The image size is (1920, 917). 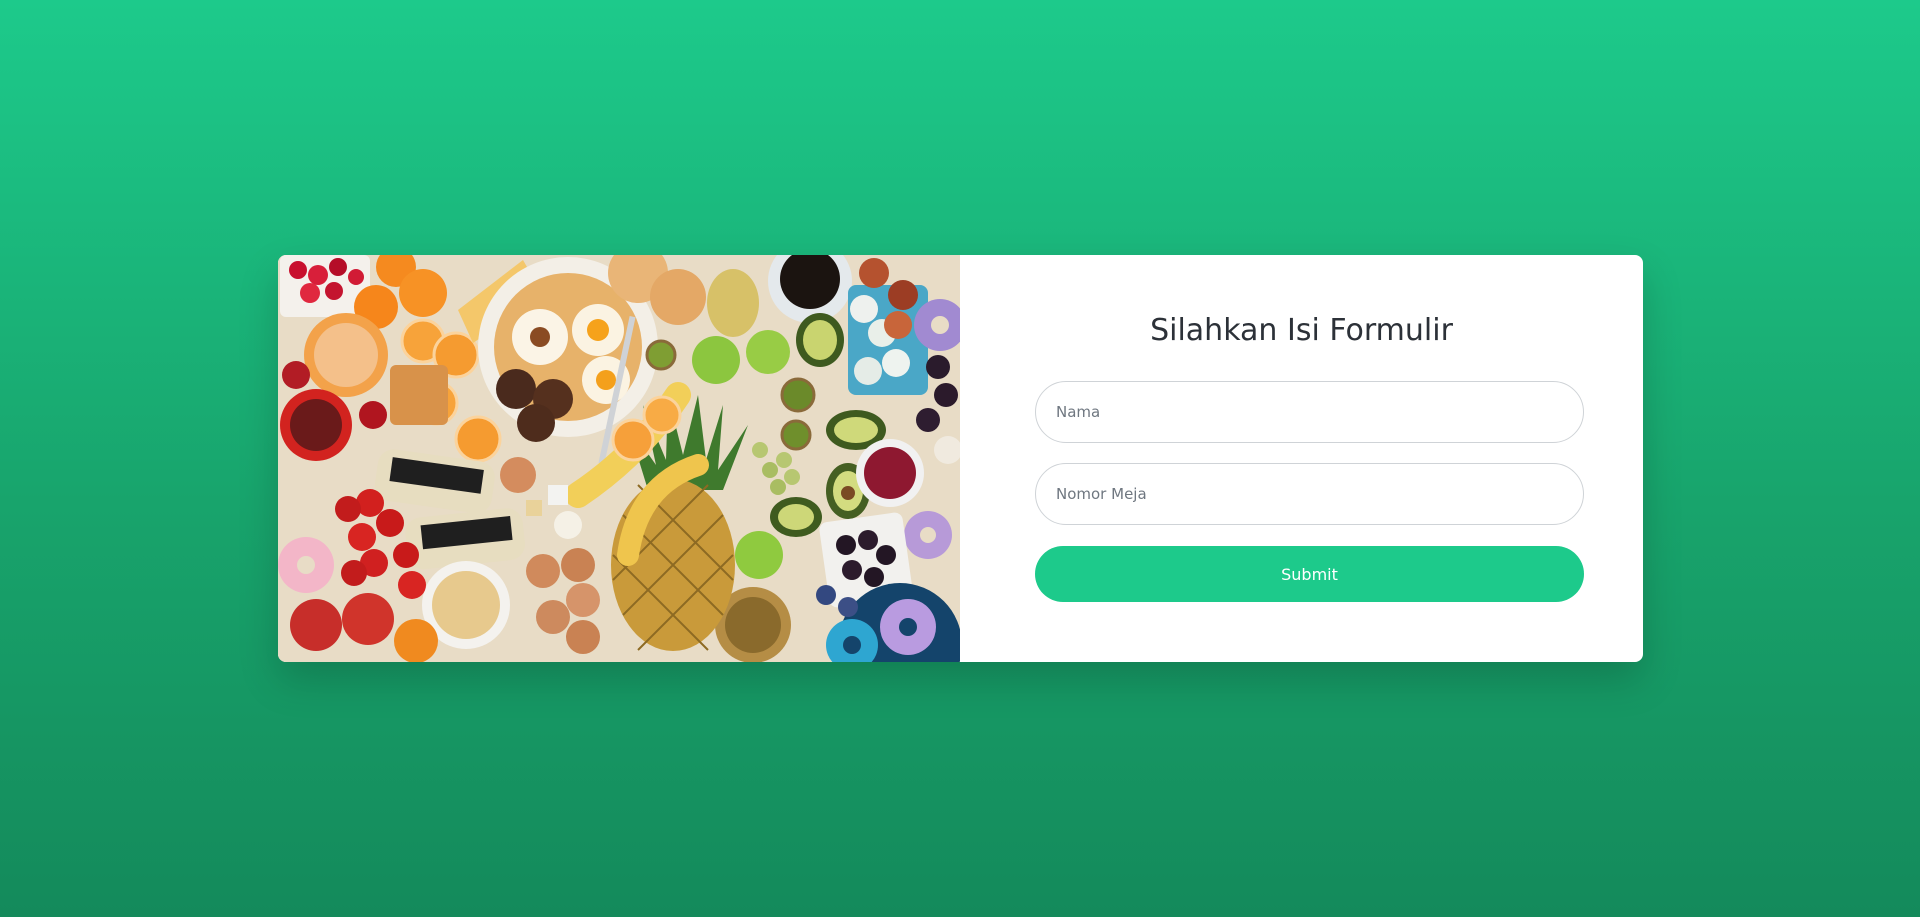 I want to click on name-input, so click(x=1309, y=412).